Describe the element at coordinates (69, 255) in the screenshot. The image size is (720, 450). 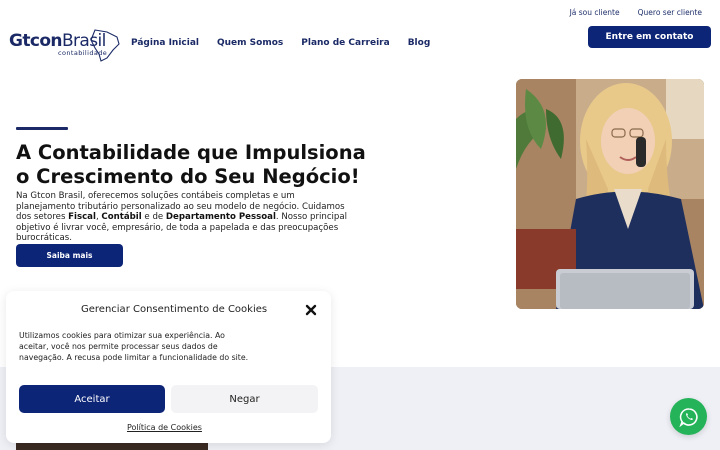
I see `saiba-mais-button: Saiba mais` at that location.